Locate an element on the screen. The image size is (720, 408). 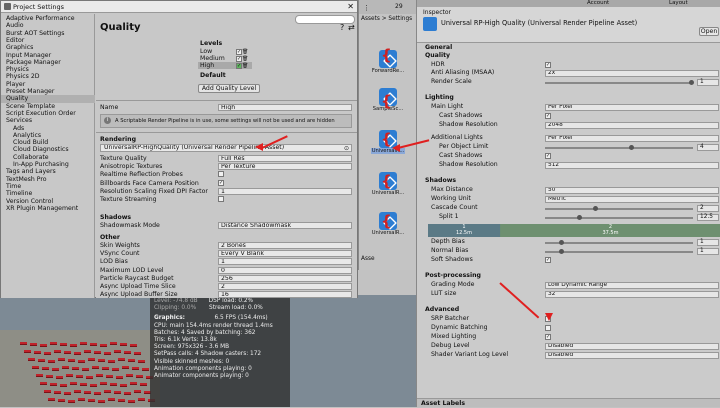
mixed-lighting-checkbox: ✓ is located at coordinates (548, 337).